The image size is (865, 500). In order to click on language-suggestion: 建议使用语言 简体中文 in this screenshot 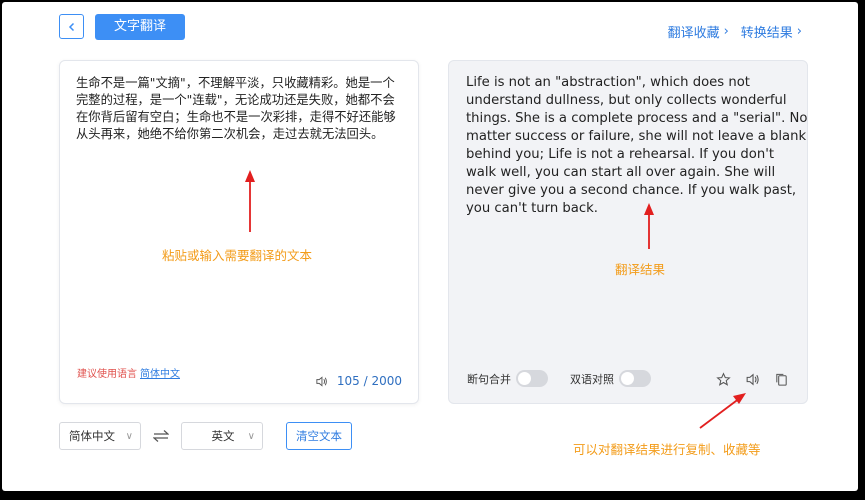, I will do `click(128, 372)`.